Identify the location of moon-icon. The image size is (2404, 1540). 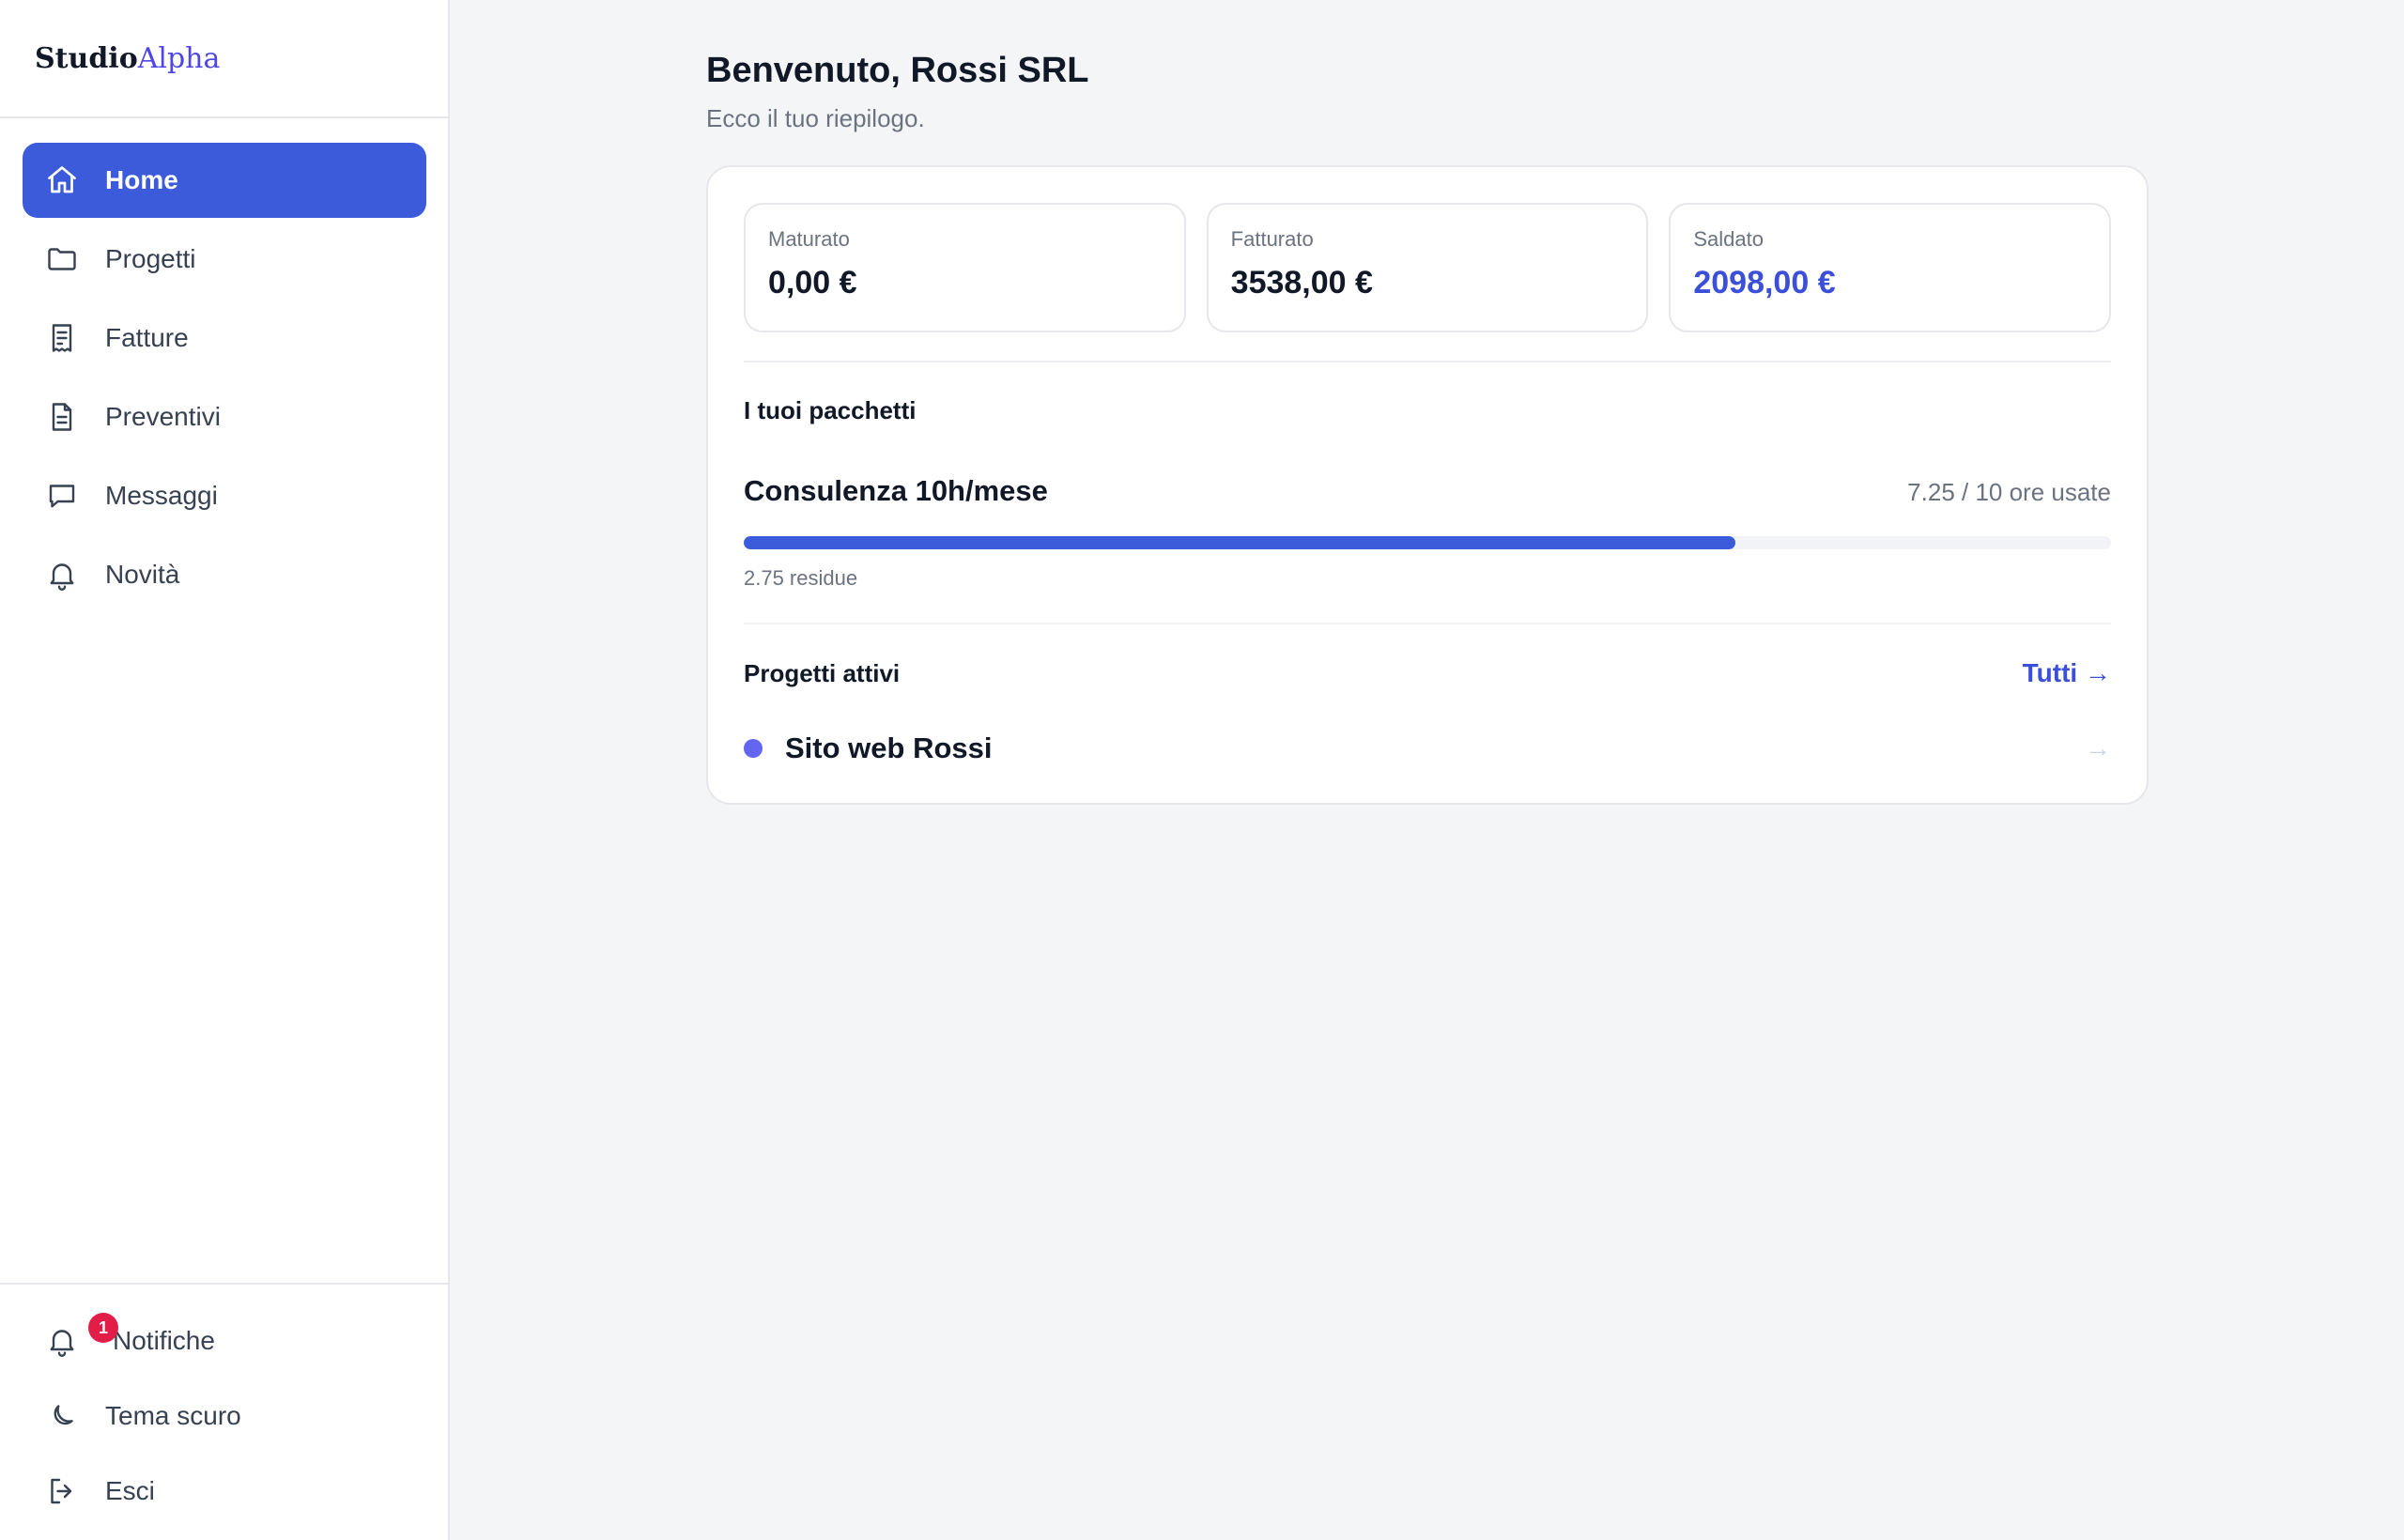
(63, 1415).